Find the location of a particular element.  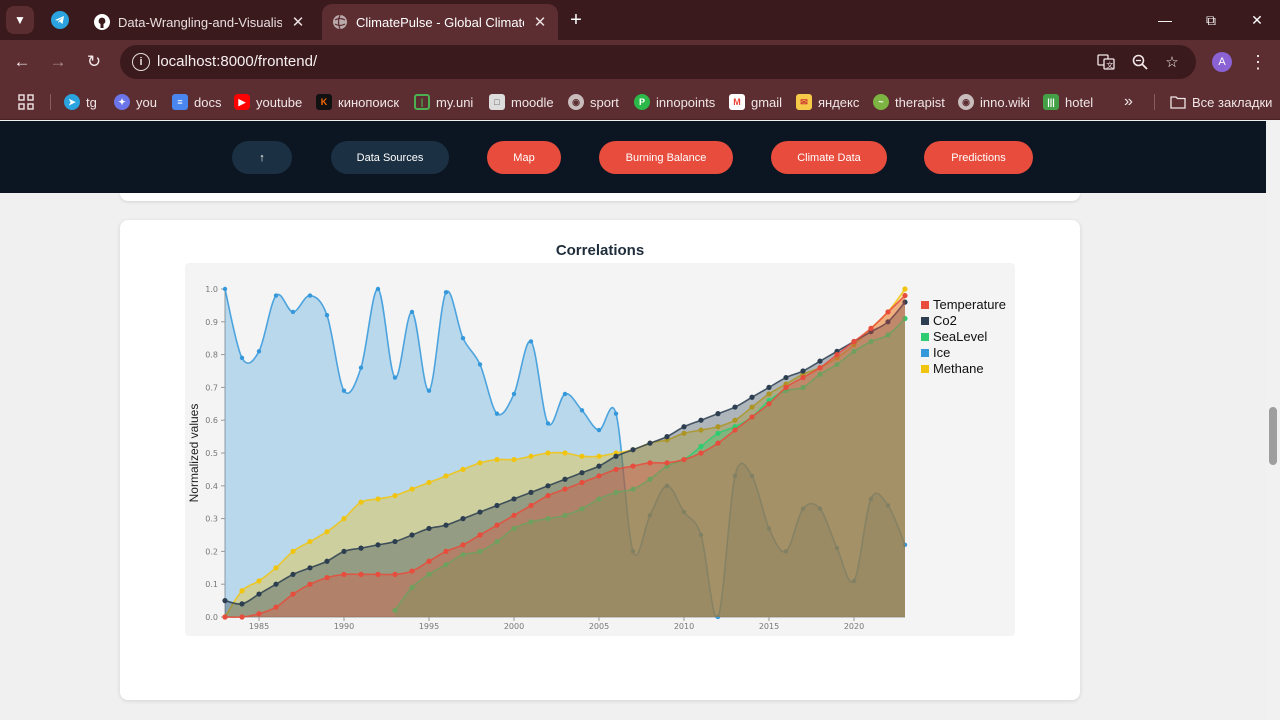

bookmark-kinopoisk: Kкинопоиск is located at coordinates (357, 102).